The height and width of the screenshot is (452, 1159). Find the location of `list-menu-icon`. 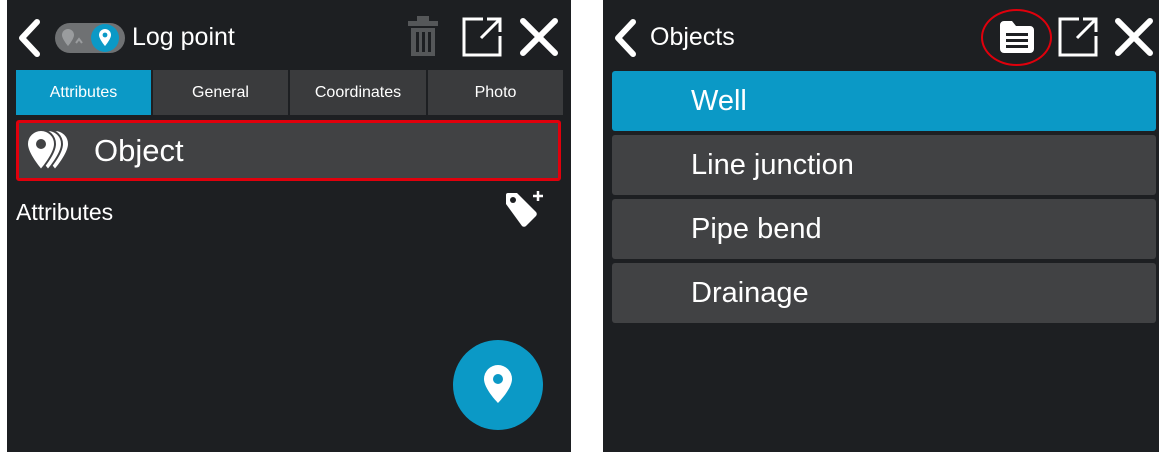

list-menu-icon is located at coordinates (1017, 37).